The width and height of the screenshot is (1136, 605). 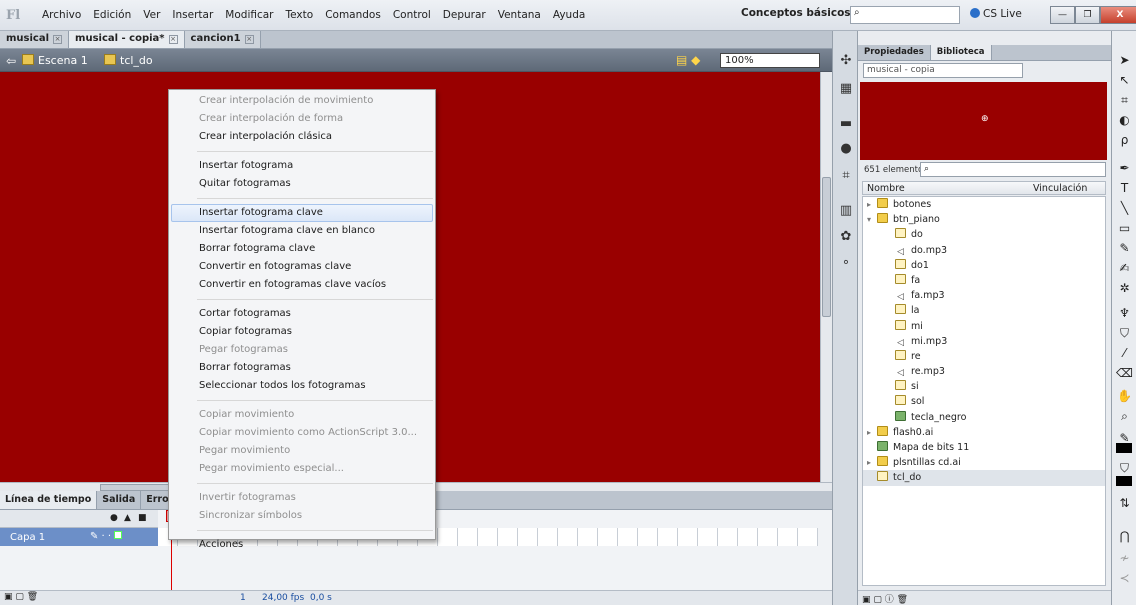 I want to click on zoom-tool-icon: ⌕, so click(x=1124, y=417).